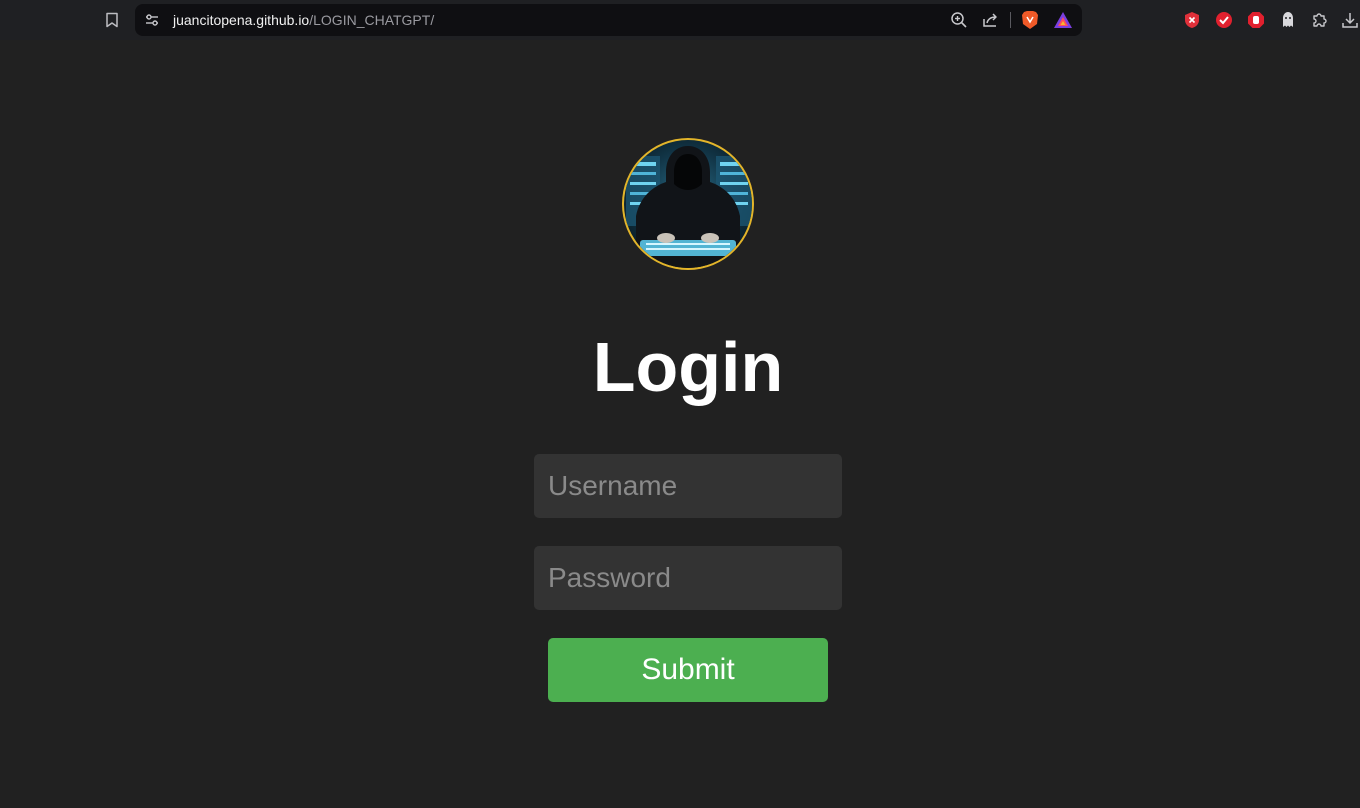 Image resolution: width=1360 pixels, height=808 pixels. What do you see at coordinates (1030, 20) in the screenshot?
I see `brave-shields-icon` at bounding box center [1030, 20].